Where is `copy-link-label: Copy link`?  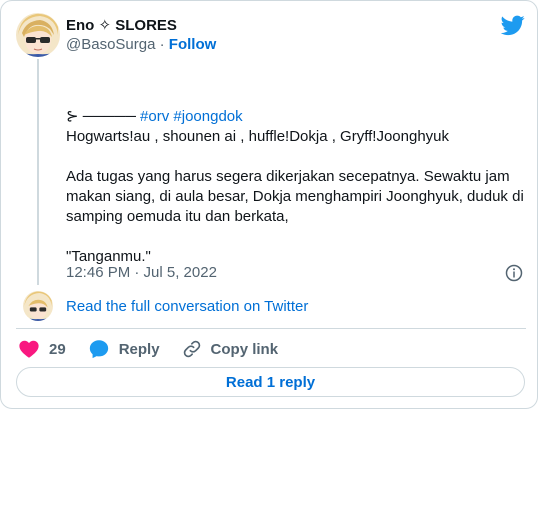 copy-link-label: Copy link is located at coordinates (244, 349).